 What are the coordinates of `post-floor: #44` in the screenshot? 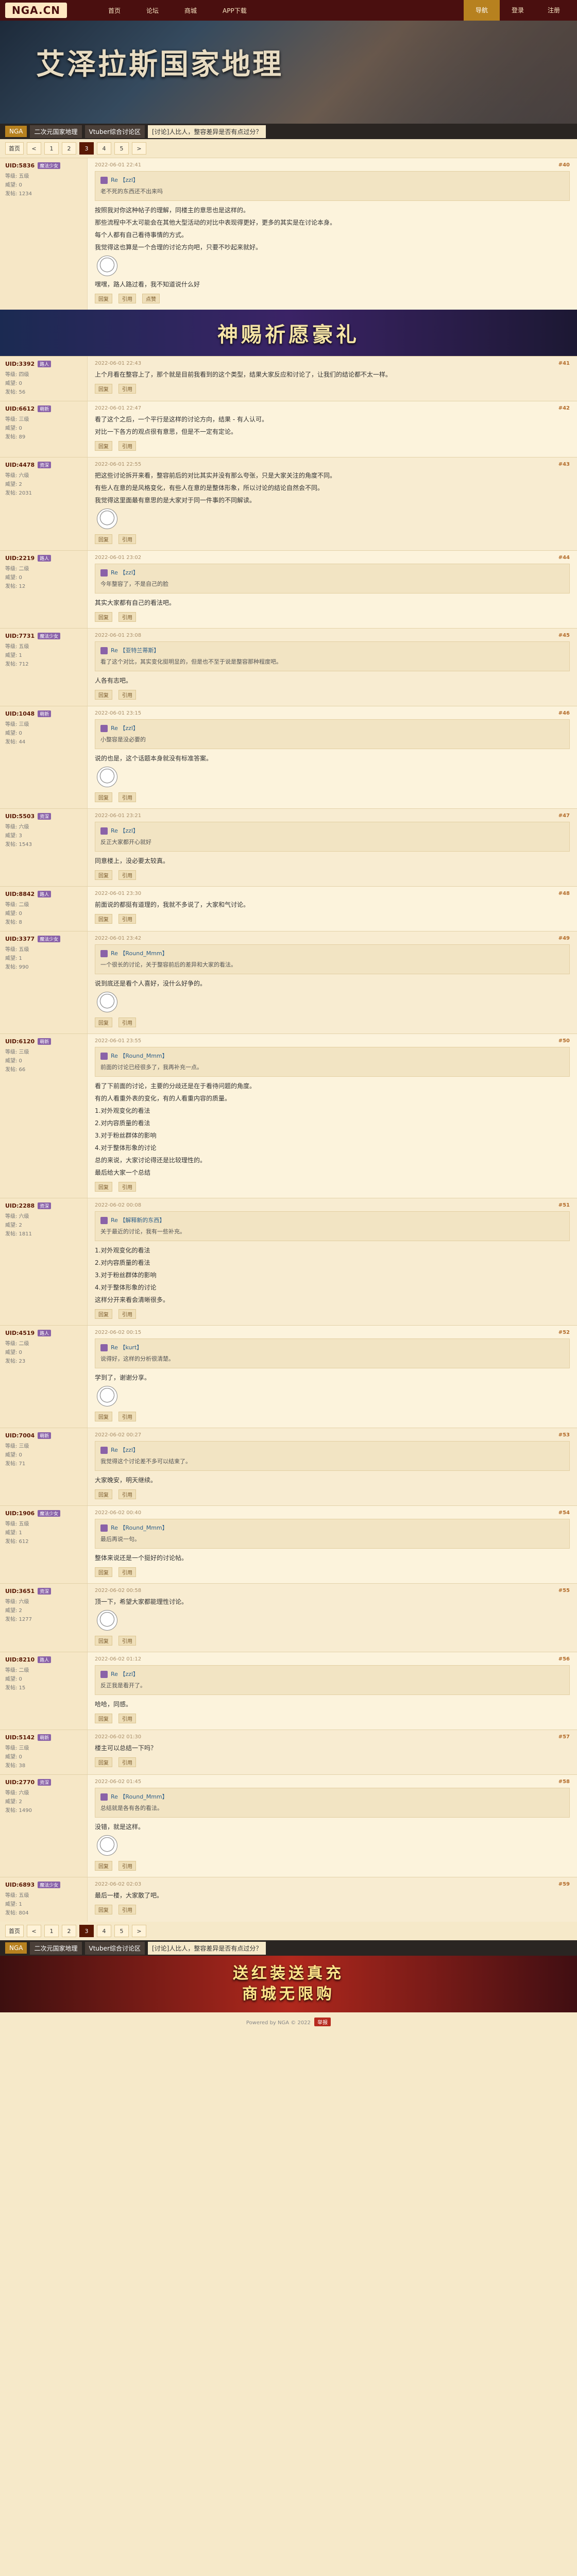 It's located at (564, 558).